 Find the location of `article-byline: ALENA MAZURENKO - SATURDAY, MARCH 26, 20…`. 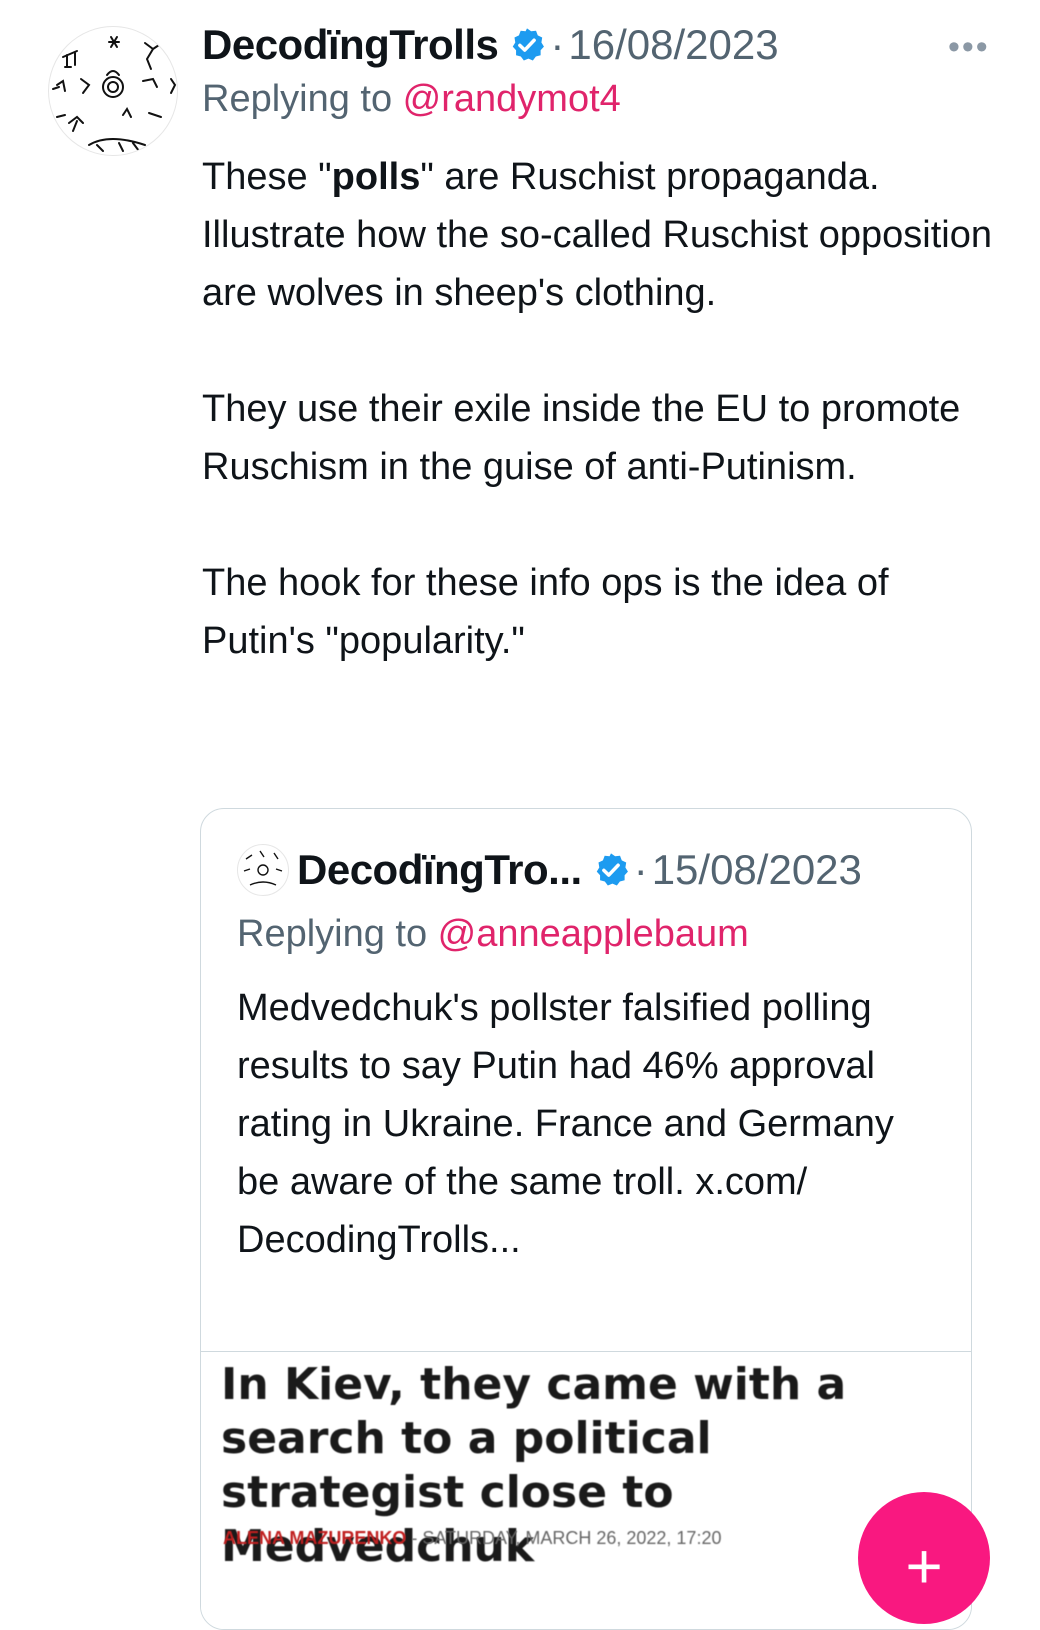

article-byline: ALENA MAZURENKO - SATURDAY, MARCH 26, 20… is located at coordinates (472, 1538).